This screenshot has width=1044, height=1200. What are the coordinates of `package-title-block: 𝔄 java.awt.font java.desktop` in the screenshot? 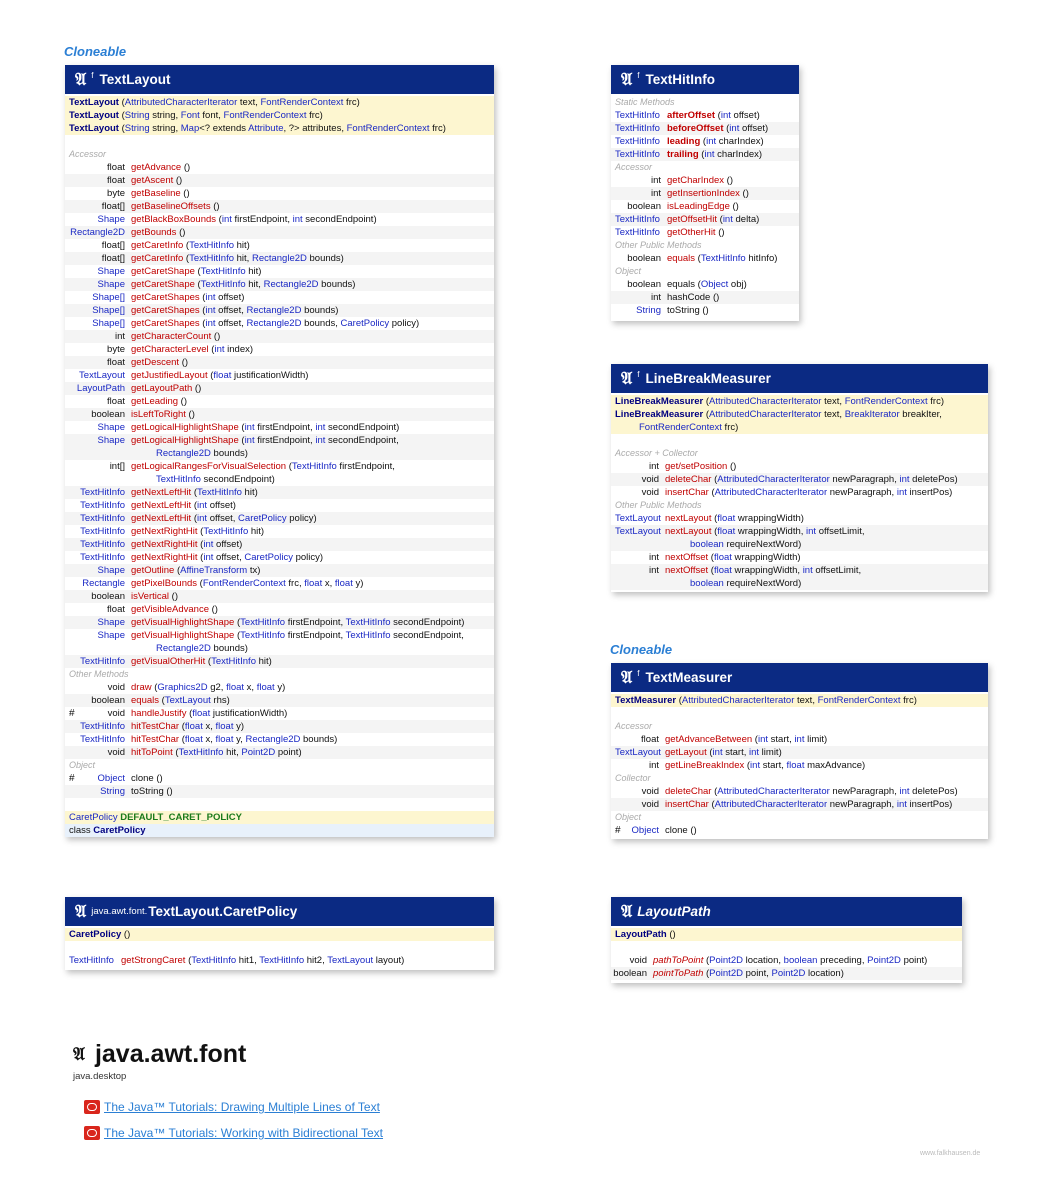 It's located at (159, 1061).